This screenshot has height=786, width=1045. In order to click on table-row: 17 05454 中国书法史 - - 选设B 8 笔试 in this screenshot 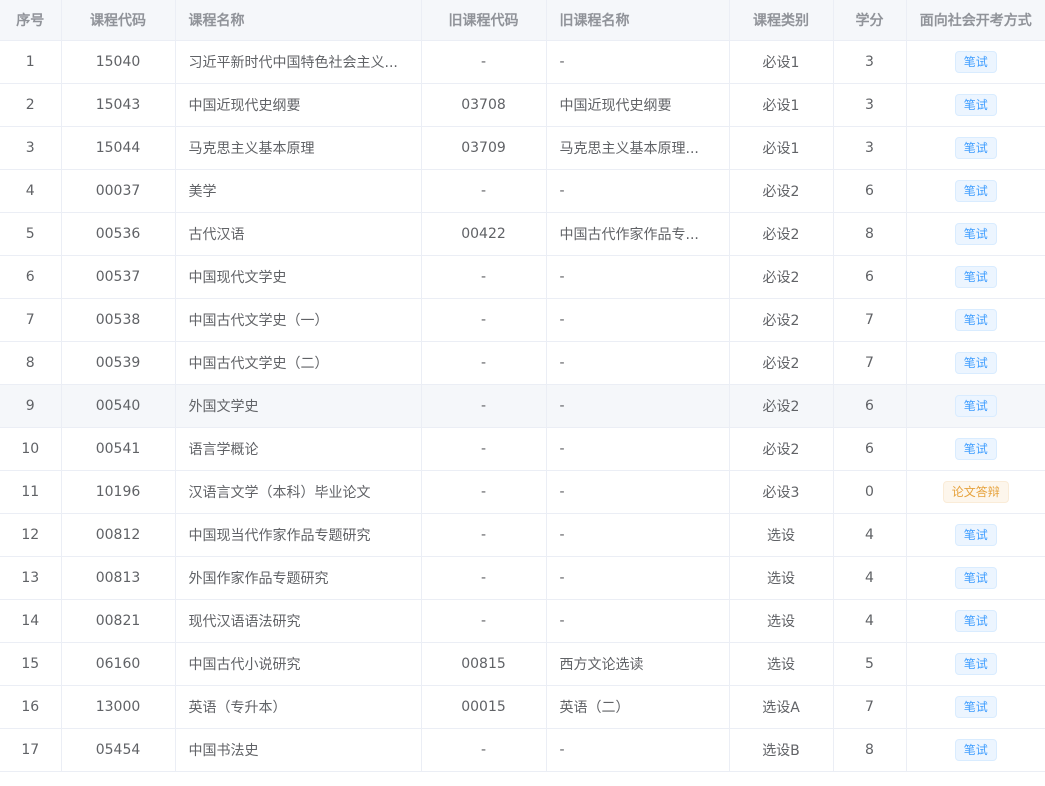, I will do `click(522, 750)`.